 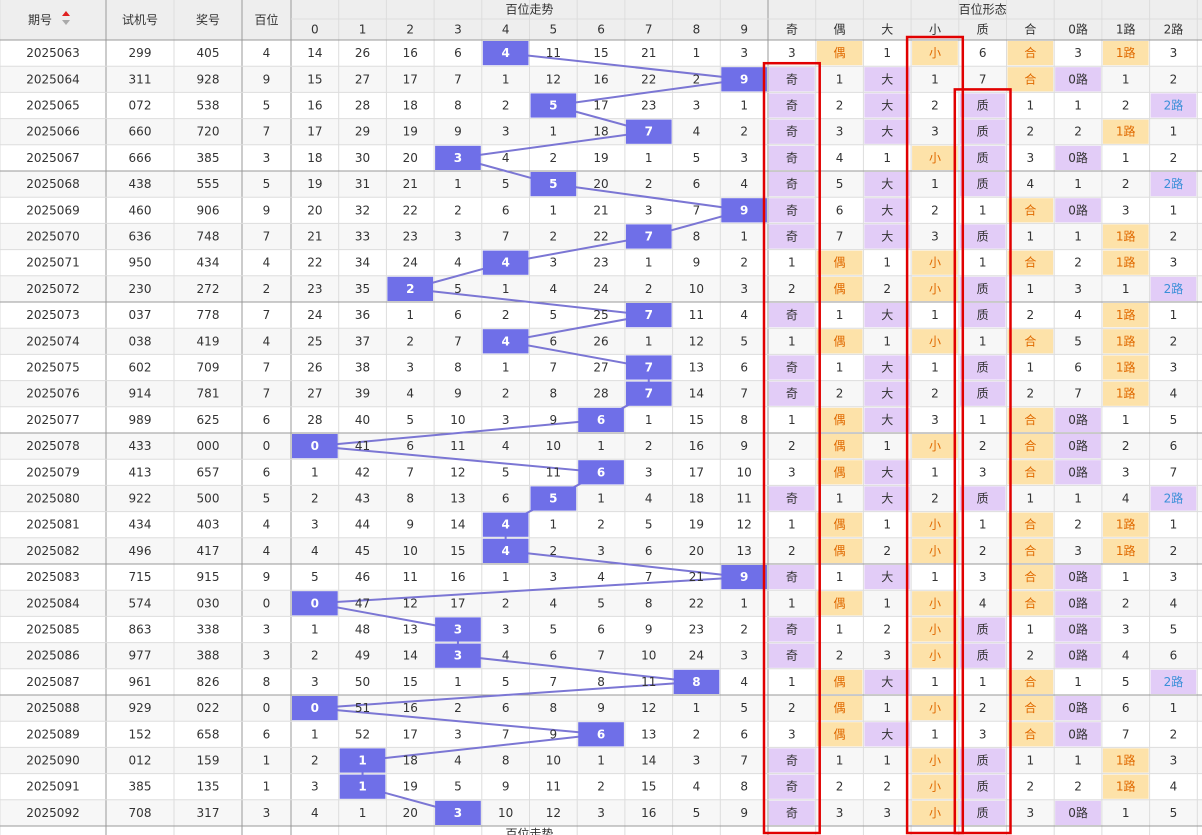 What do you see at coordinates (208, 210) in the screenshot?
I see `prize-number-cell: 906` at bounding box center [208, 210].